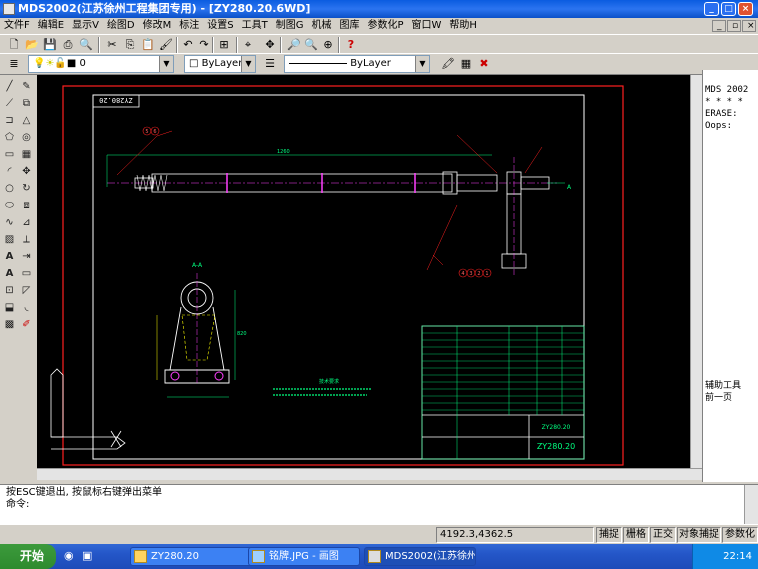 The image size is (758, 569). Describe the element at coordinates (17, 26) in the screenshot. I see `menu-file: 文件F` at that location.